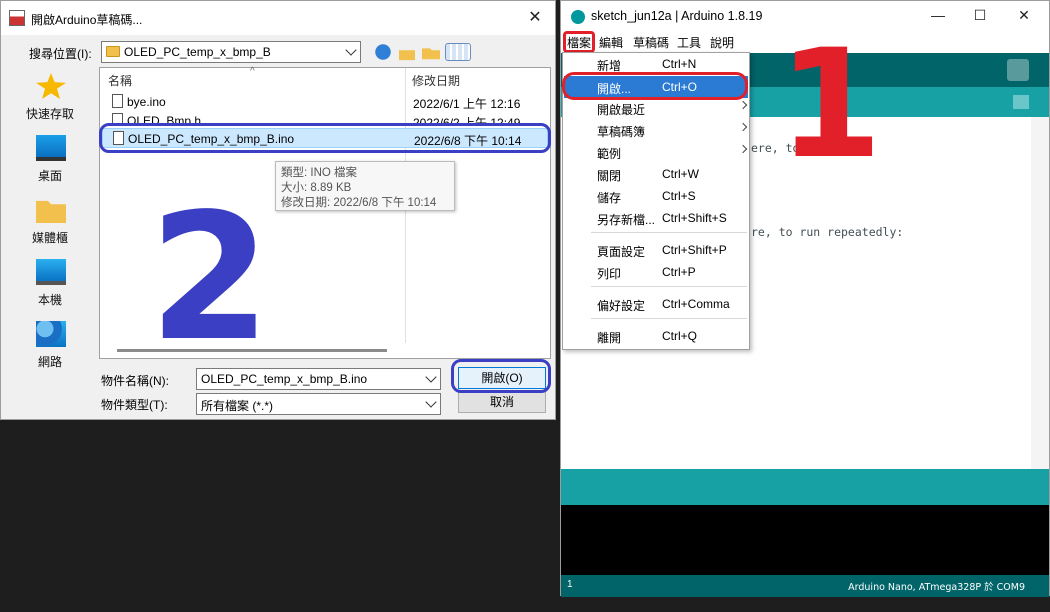  I want to click on cancel-button: 取消, so click(502, 402).